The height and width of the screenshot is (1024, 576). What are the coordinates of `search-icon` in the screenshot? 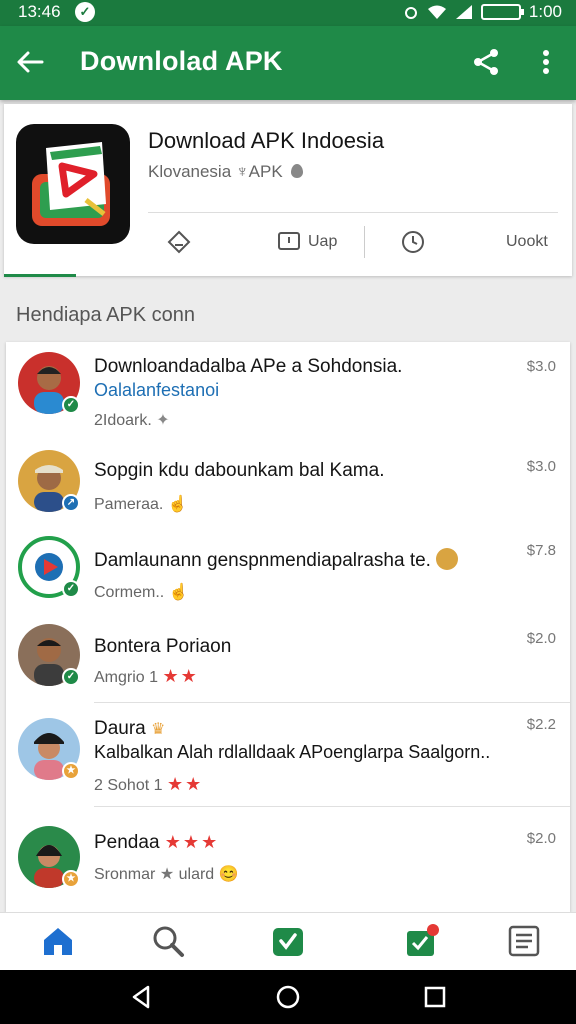 It's located at (168, 941).